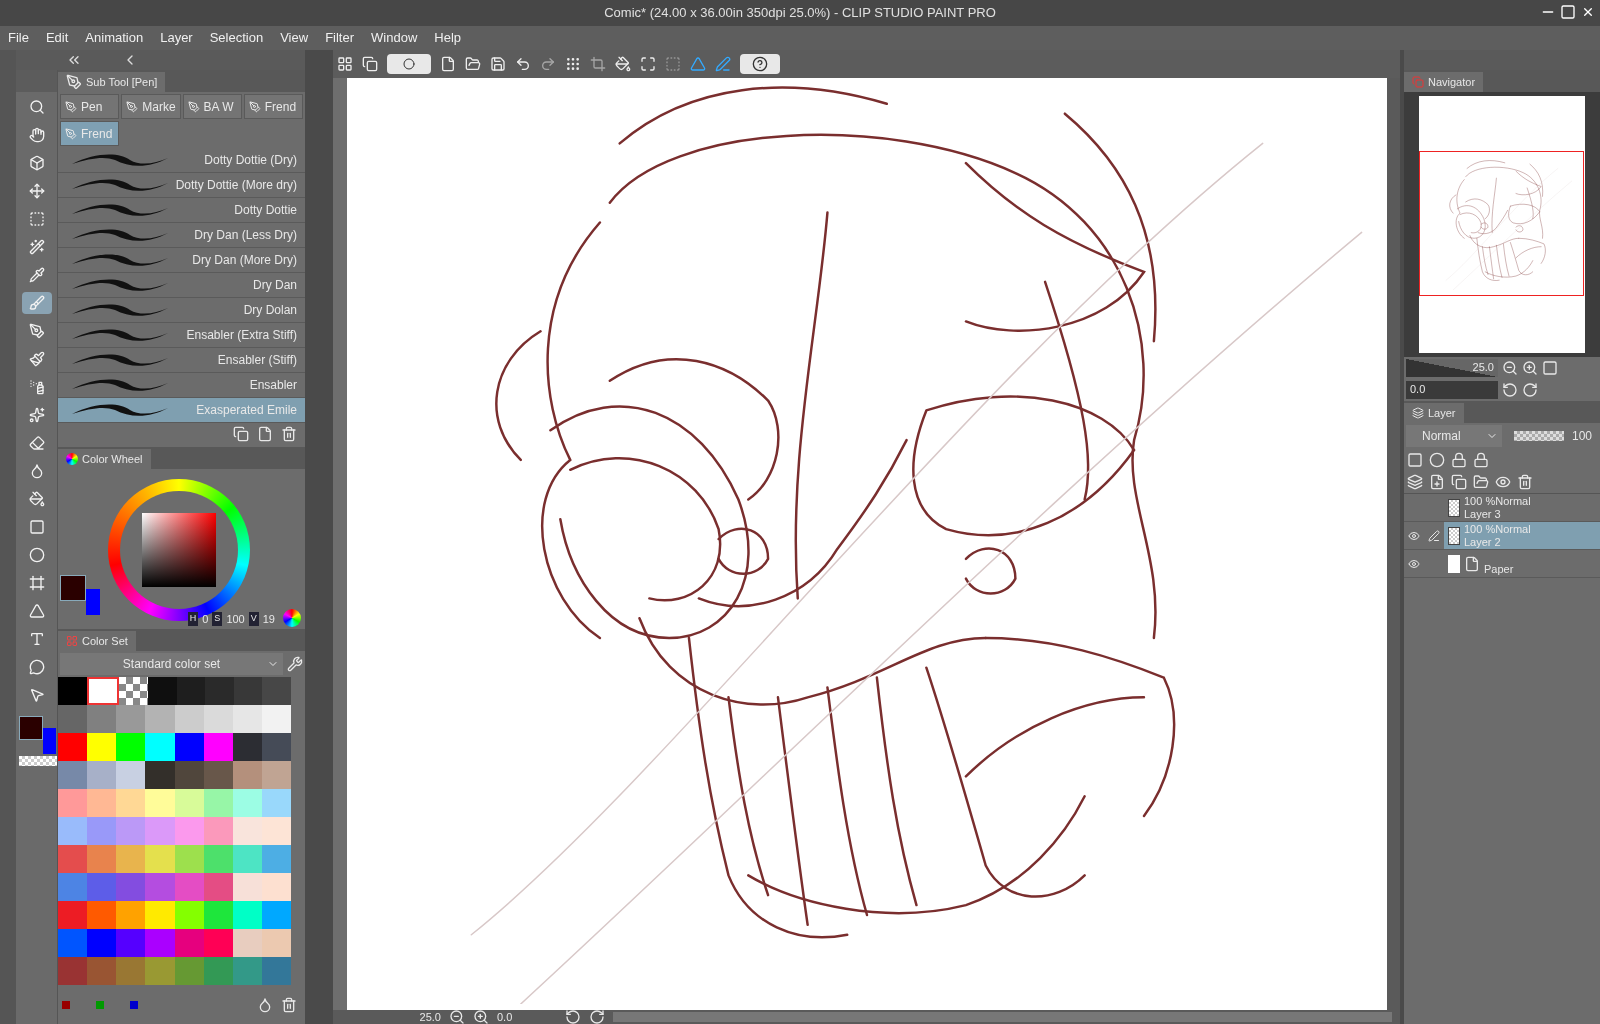 This screenshot has height=1024, width=1600. I want to click on menu-item: File, so click(18, 38).